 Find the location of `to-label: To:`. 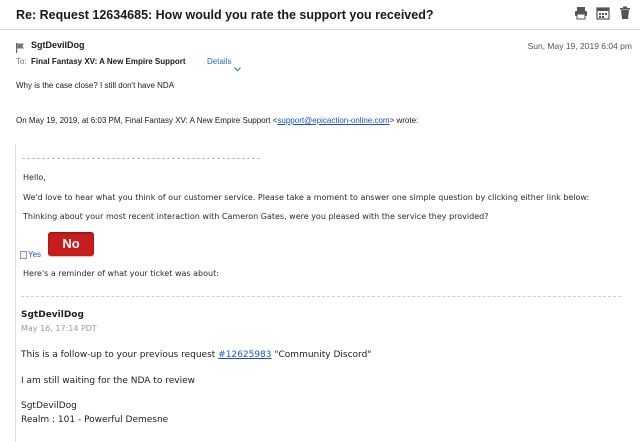

to-label: To: is located at coordinates (21, 61).